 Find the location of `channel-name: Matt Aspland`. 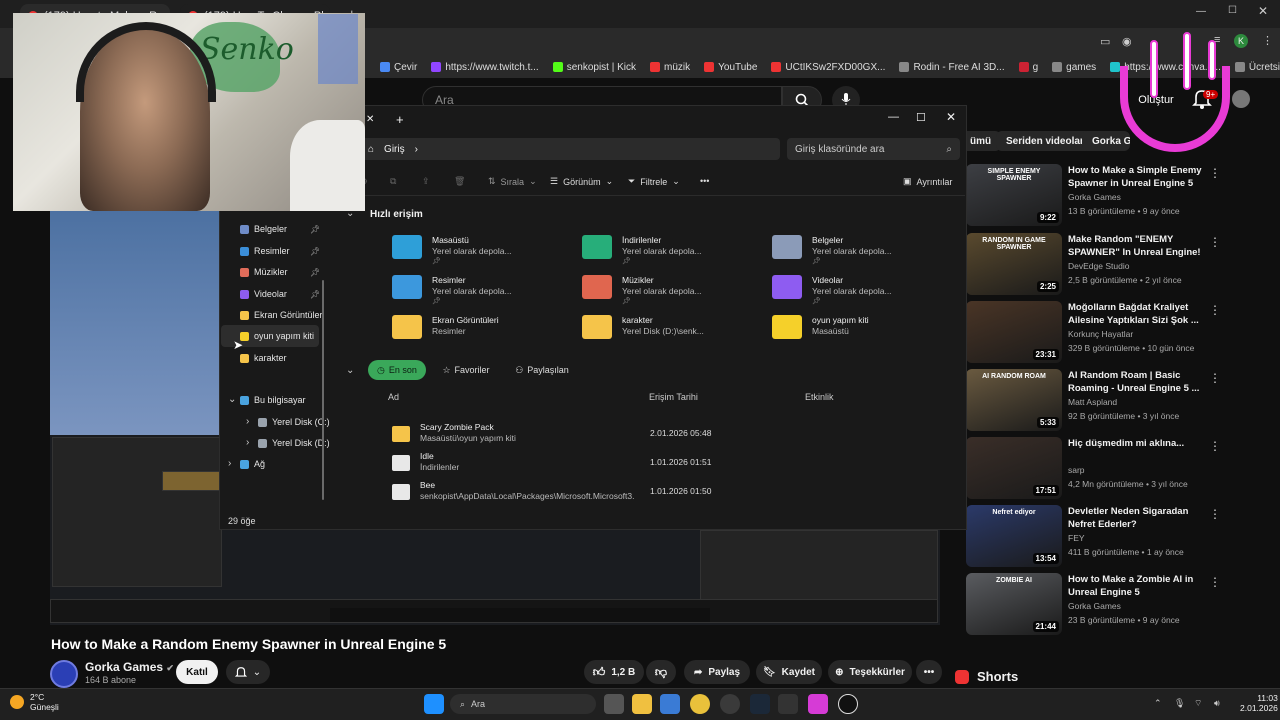

channel-name: Matt Aspland is located at coordinates (1092, 402).